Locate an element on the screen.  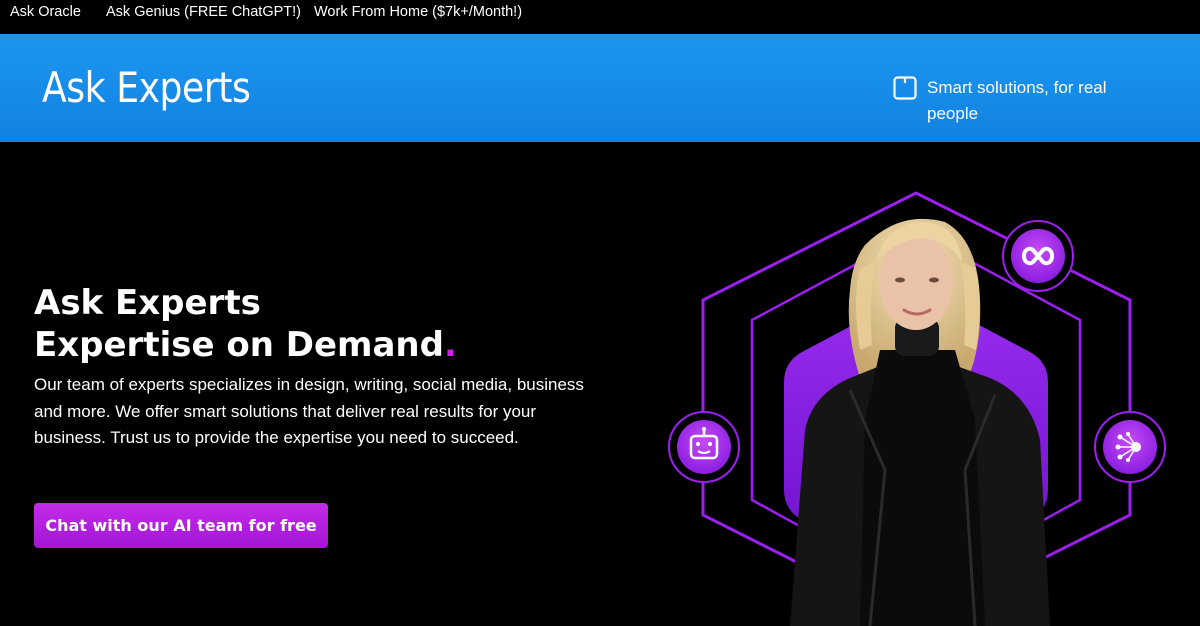
hero-title-line1: Ask Experts is located at coordinates (147, 303).